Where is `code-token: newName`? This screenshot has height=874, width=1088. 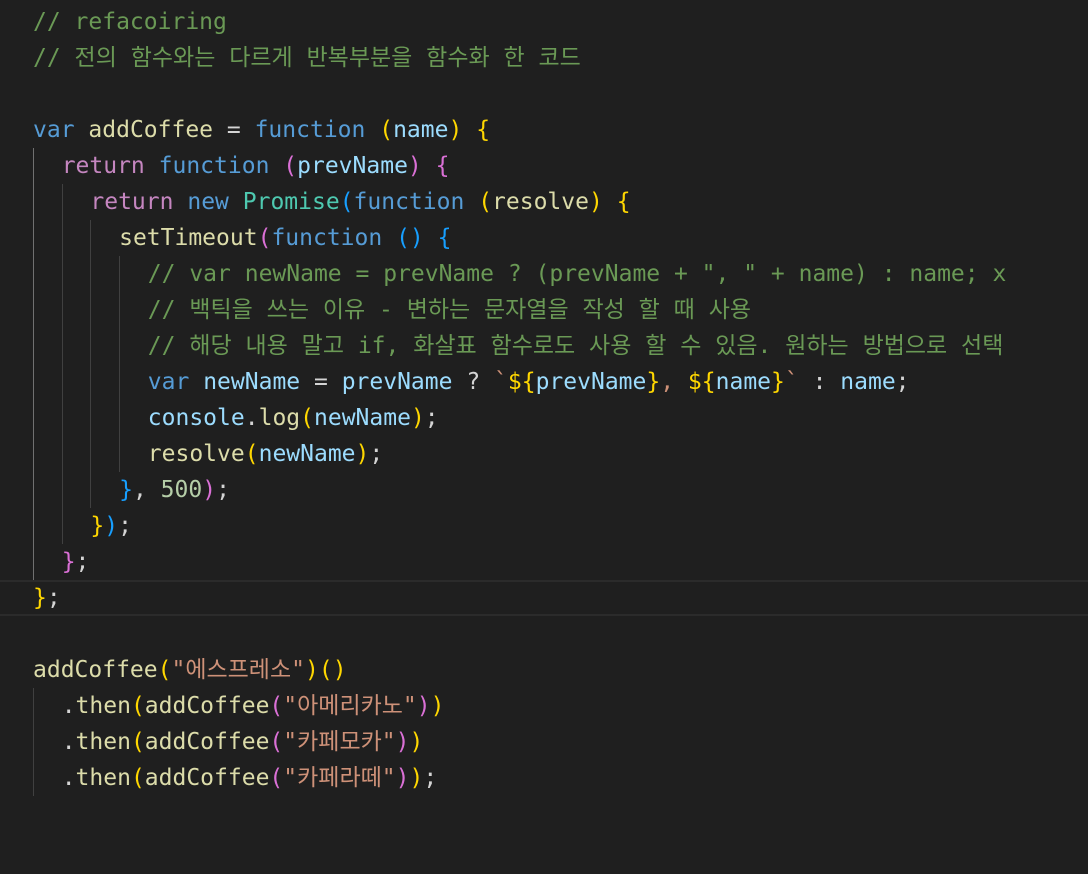 code-token: newName is located at coordinates (252, 382).